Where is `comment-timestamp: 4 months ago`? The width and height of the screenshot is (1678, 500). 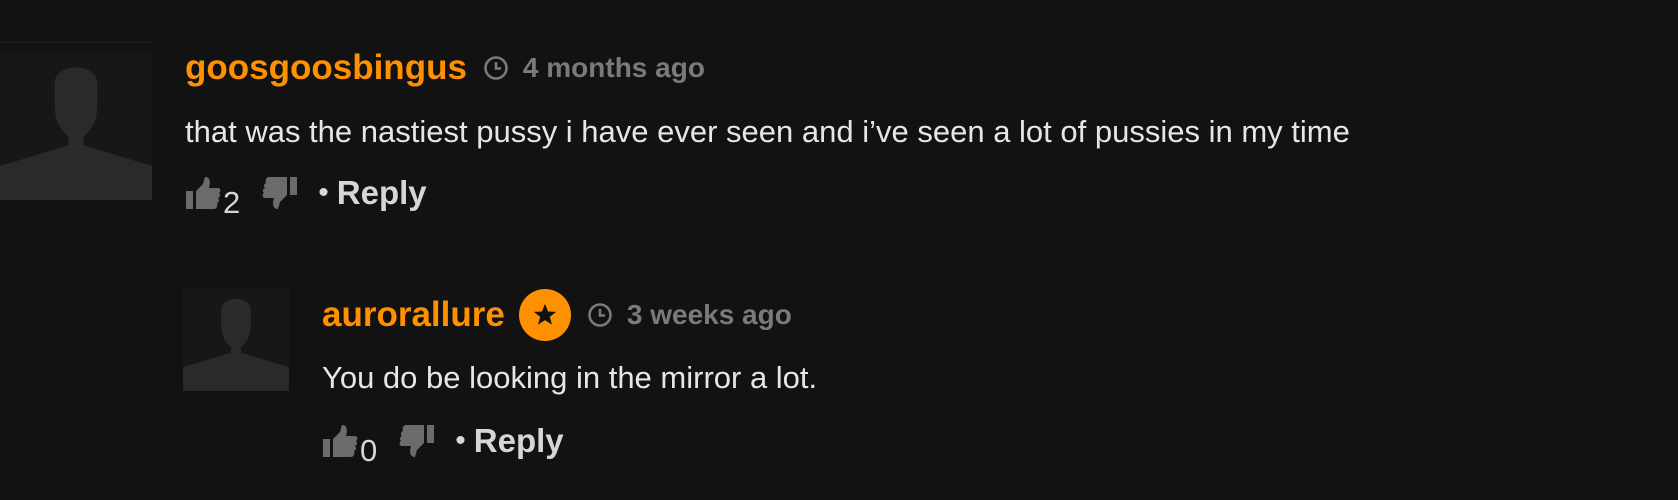 comment-timestamp: 4 months ago is located at coordinates (613, 67).